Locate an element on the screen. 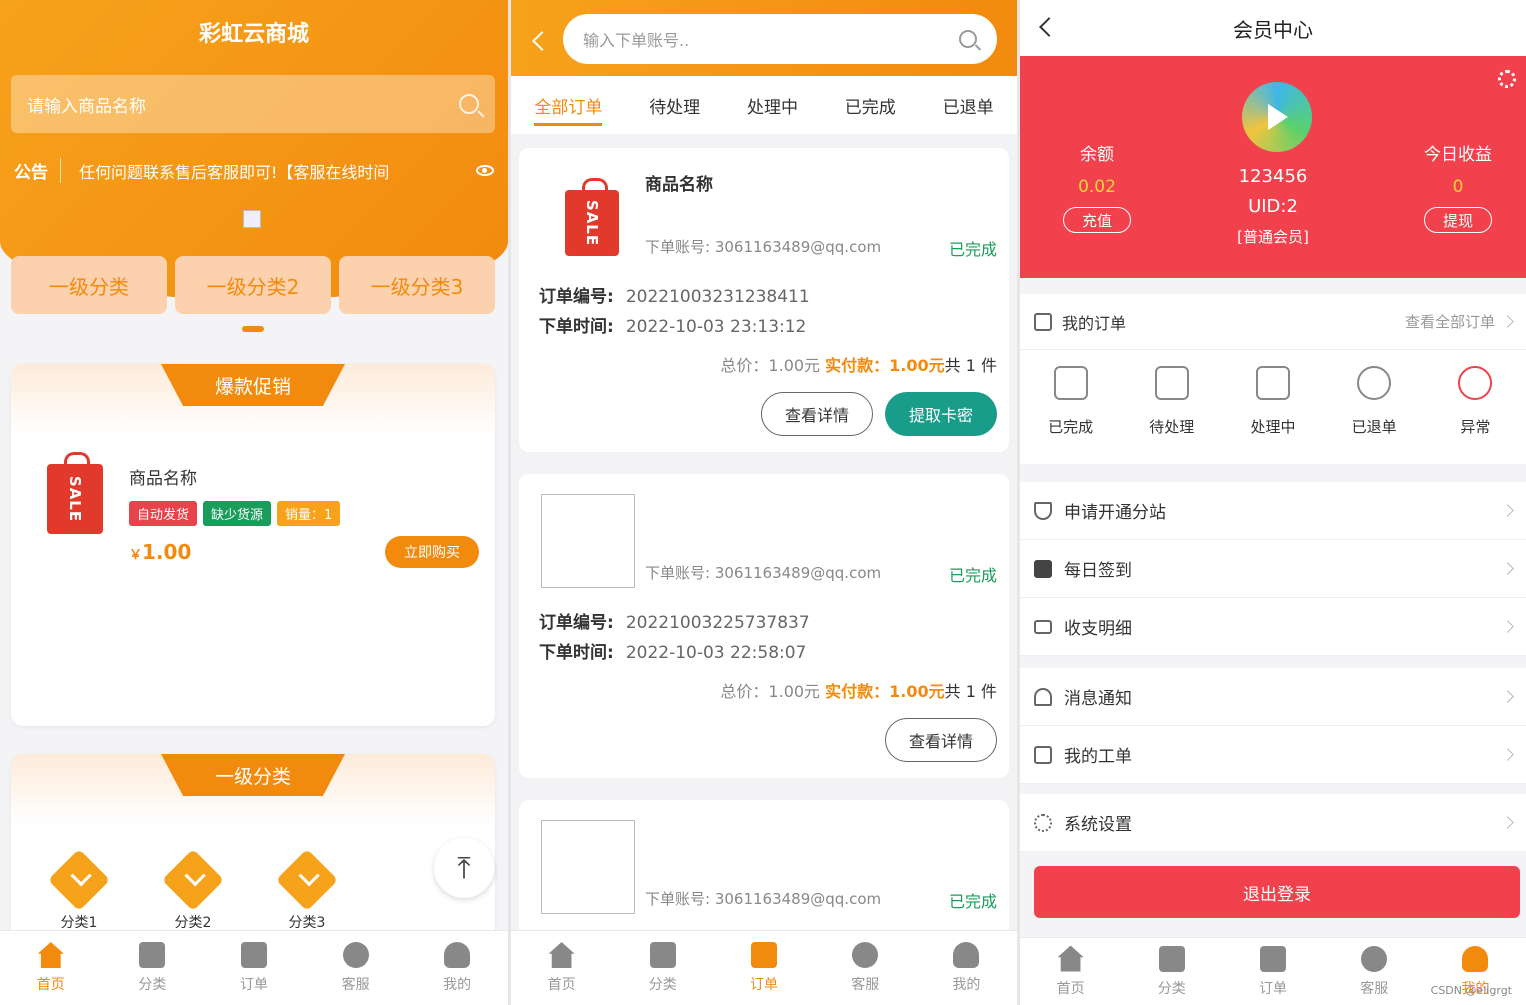  settings-gear-icon is located at coordinates (1507, 79).